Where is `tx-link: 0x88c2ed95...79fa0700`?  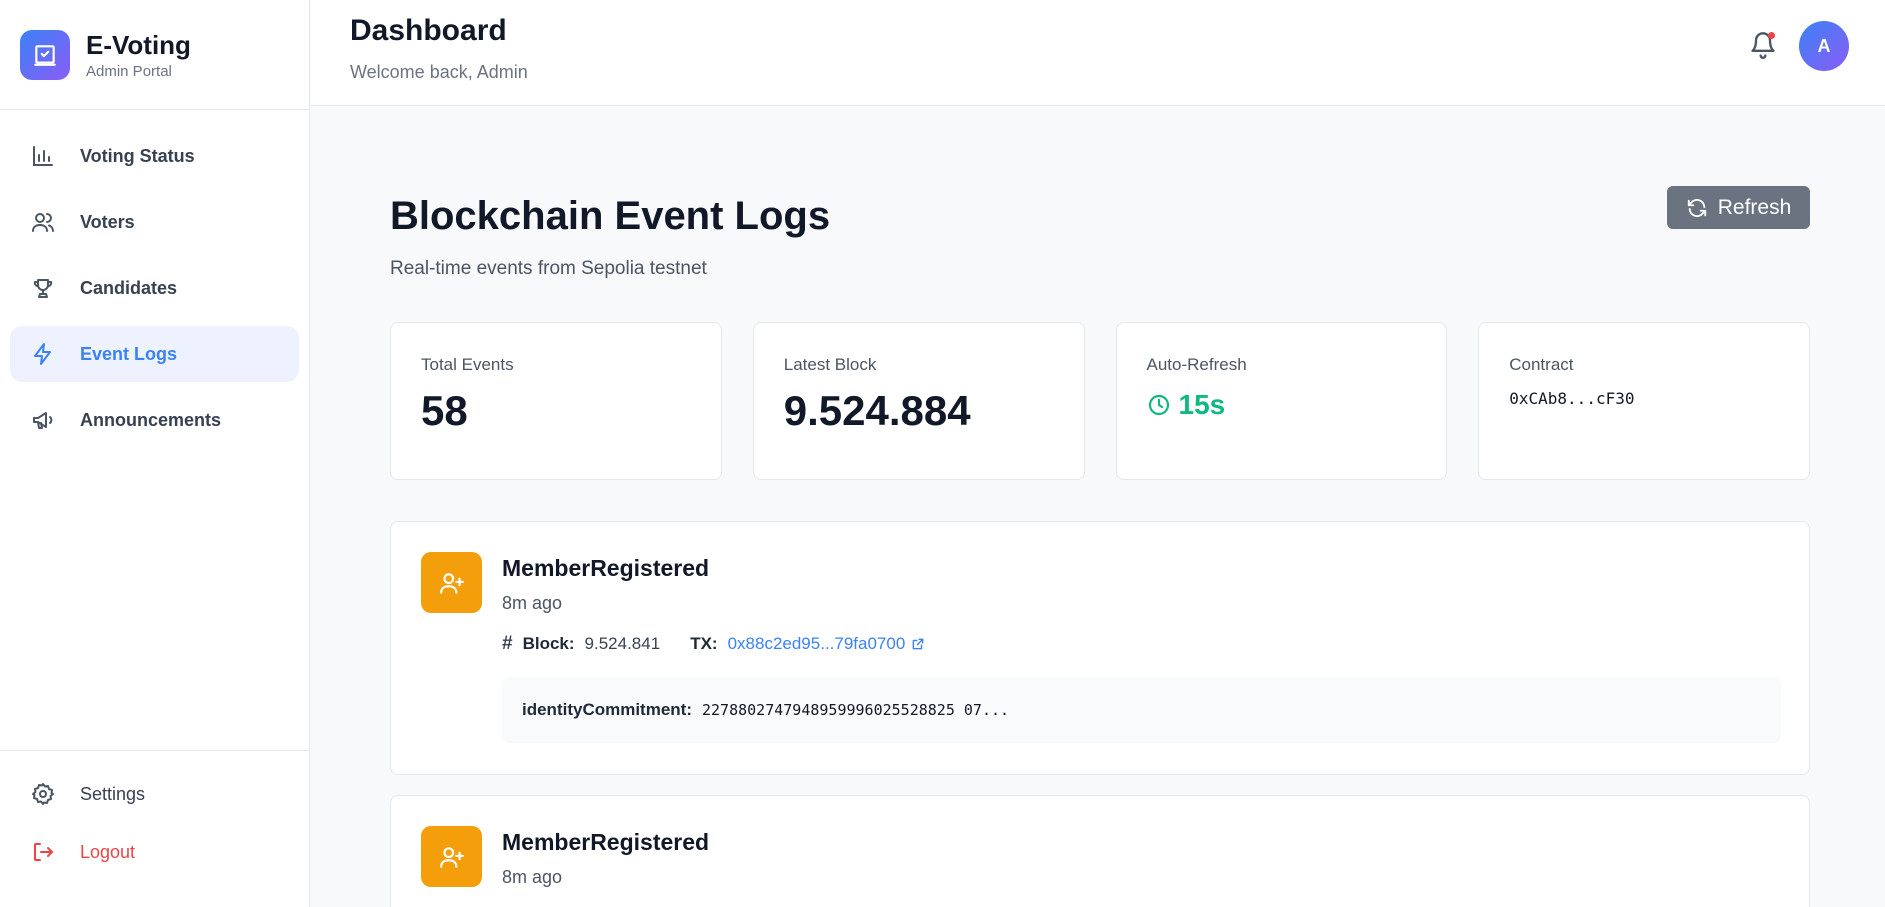
tx-link: 0x88c2ed95...79fa0700 is located at coordinates (827, 644).